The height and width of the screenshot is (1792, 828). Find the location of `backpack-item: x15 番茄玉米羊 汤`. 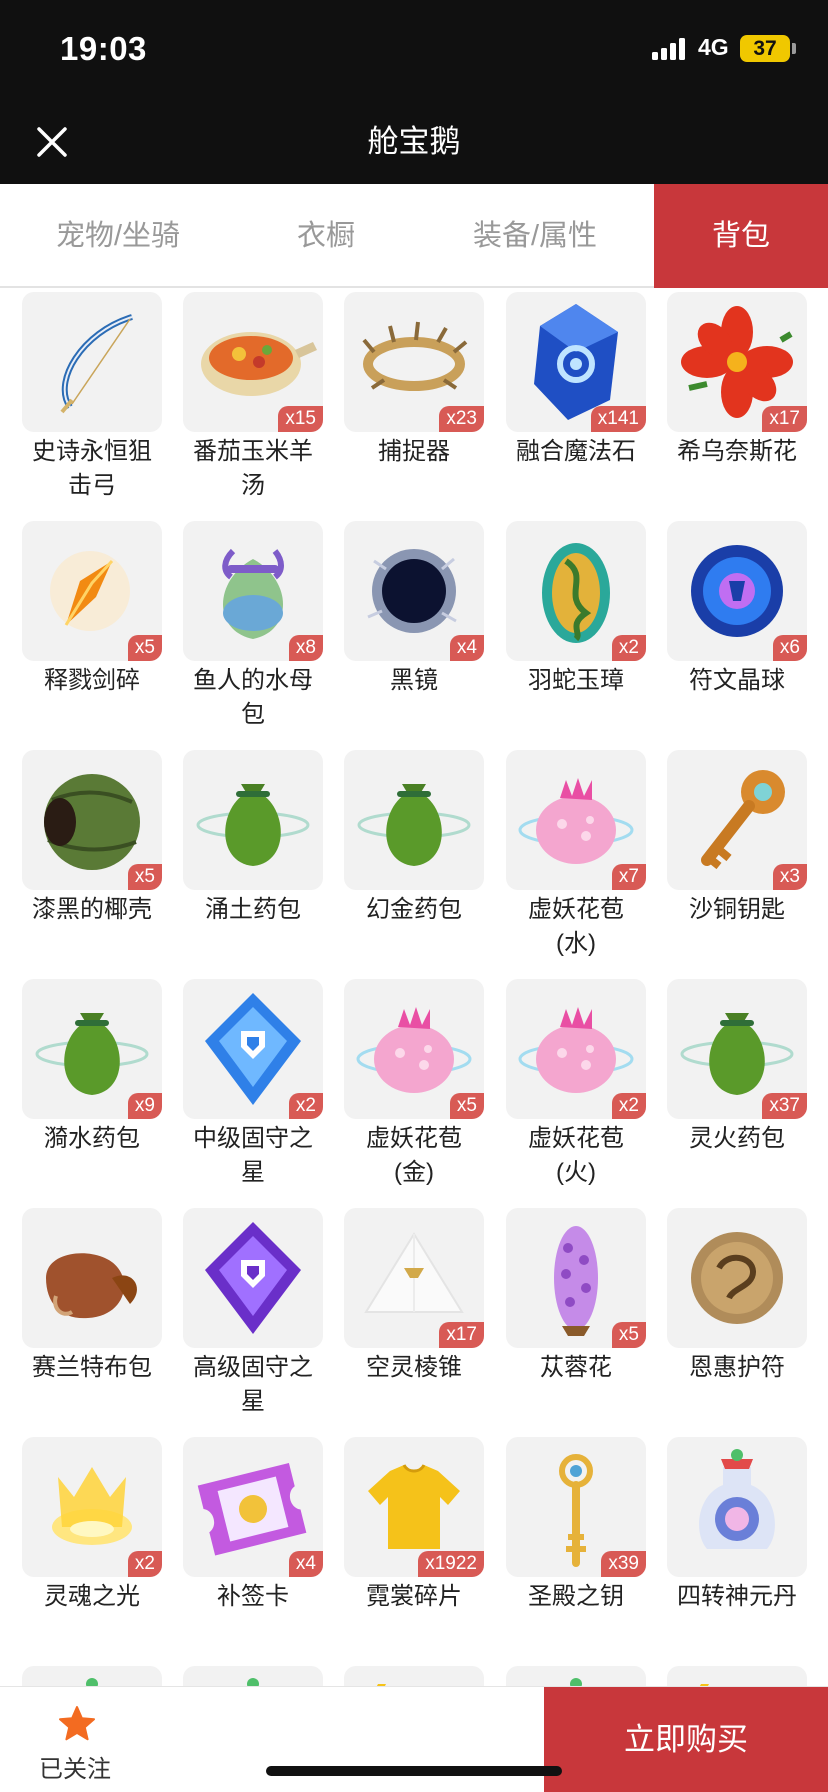

backpack-item: x15 番茄玉米羊 汤 is located at coordinates (253, 397).